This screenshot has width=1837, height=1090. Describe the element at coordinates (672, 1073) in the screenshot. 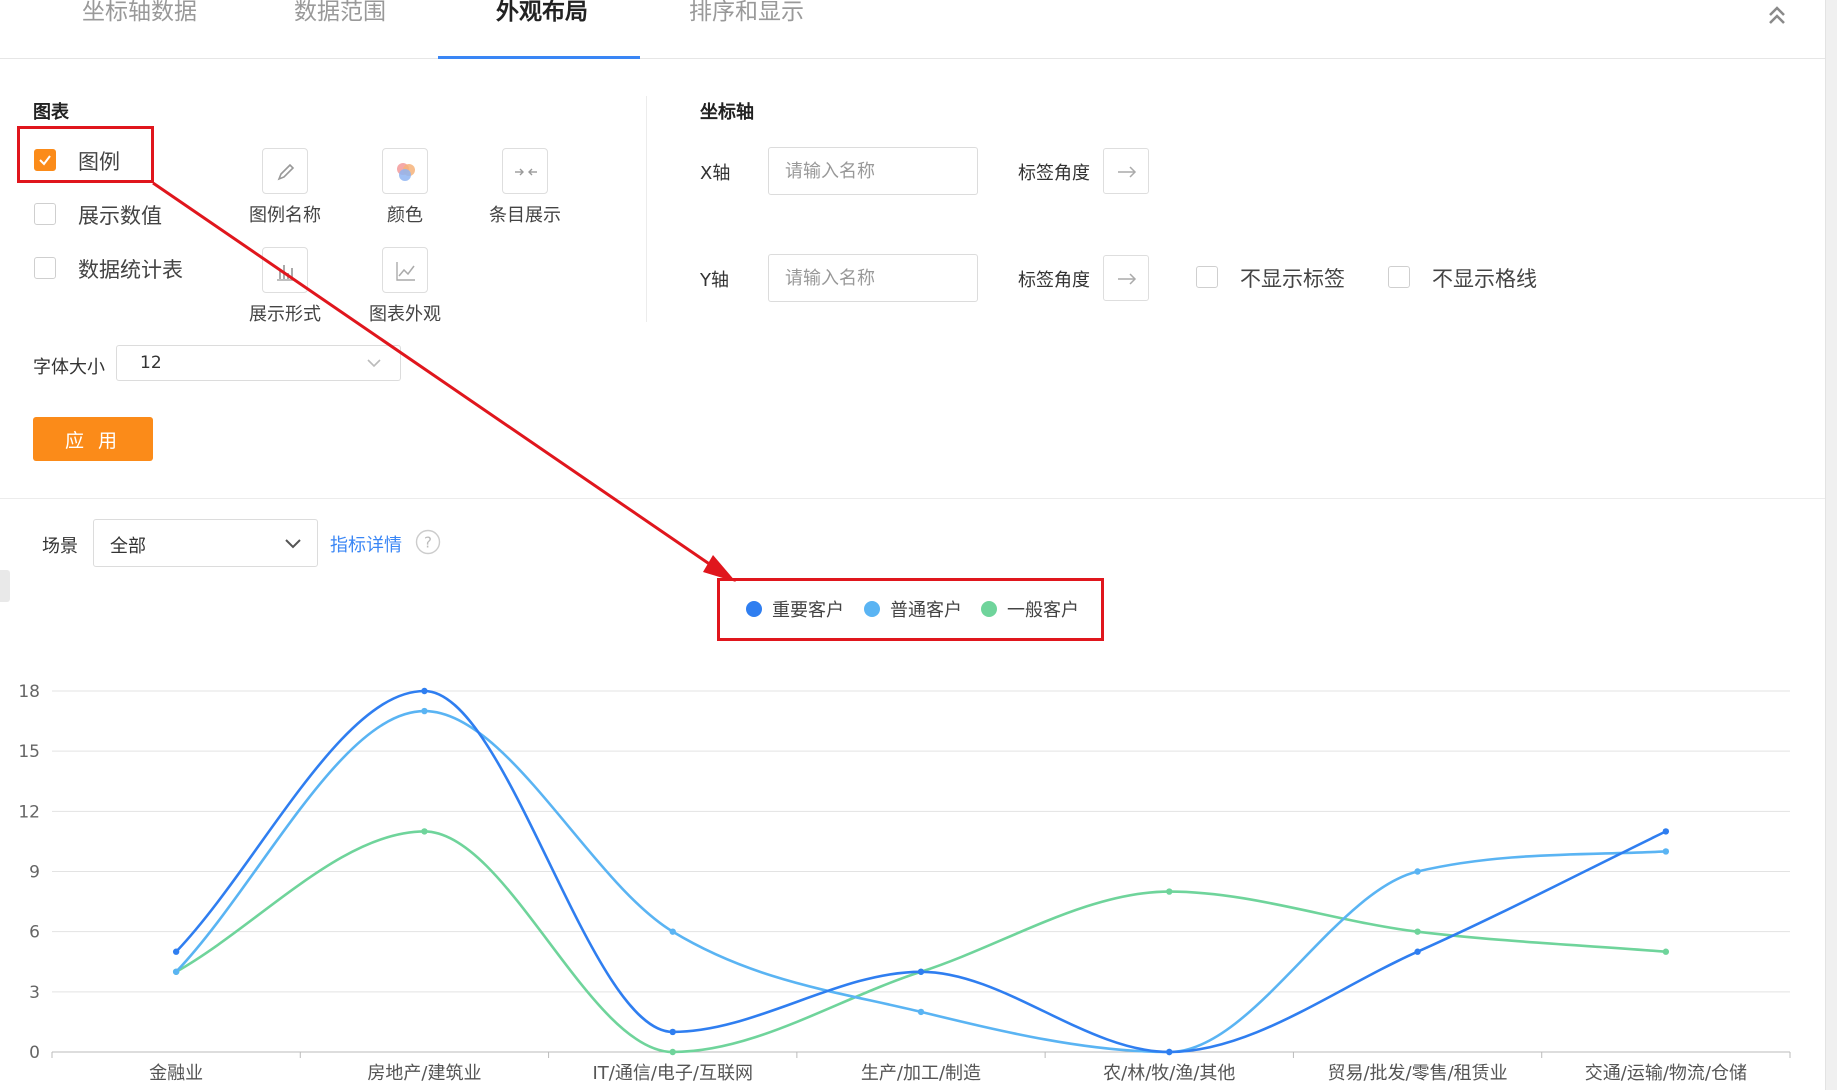

I see `x-tick-label: IT/通信/电子/互联网` at that location.